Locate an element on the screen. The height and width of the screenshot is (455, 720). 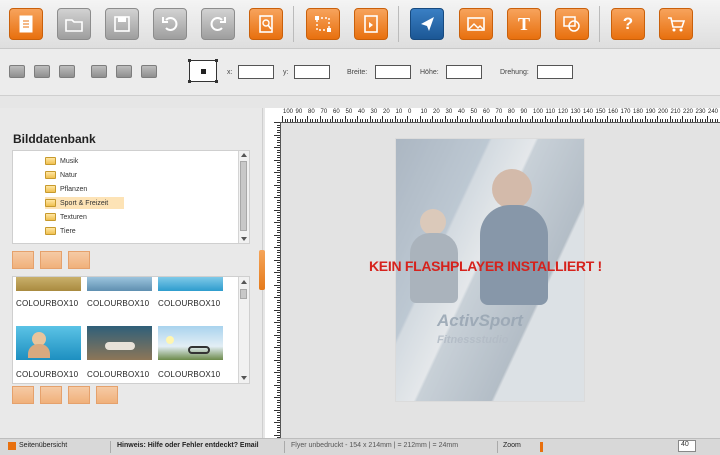
page-overview-icon is located at coordinates (12, 446).